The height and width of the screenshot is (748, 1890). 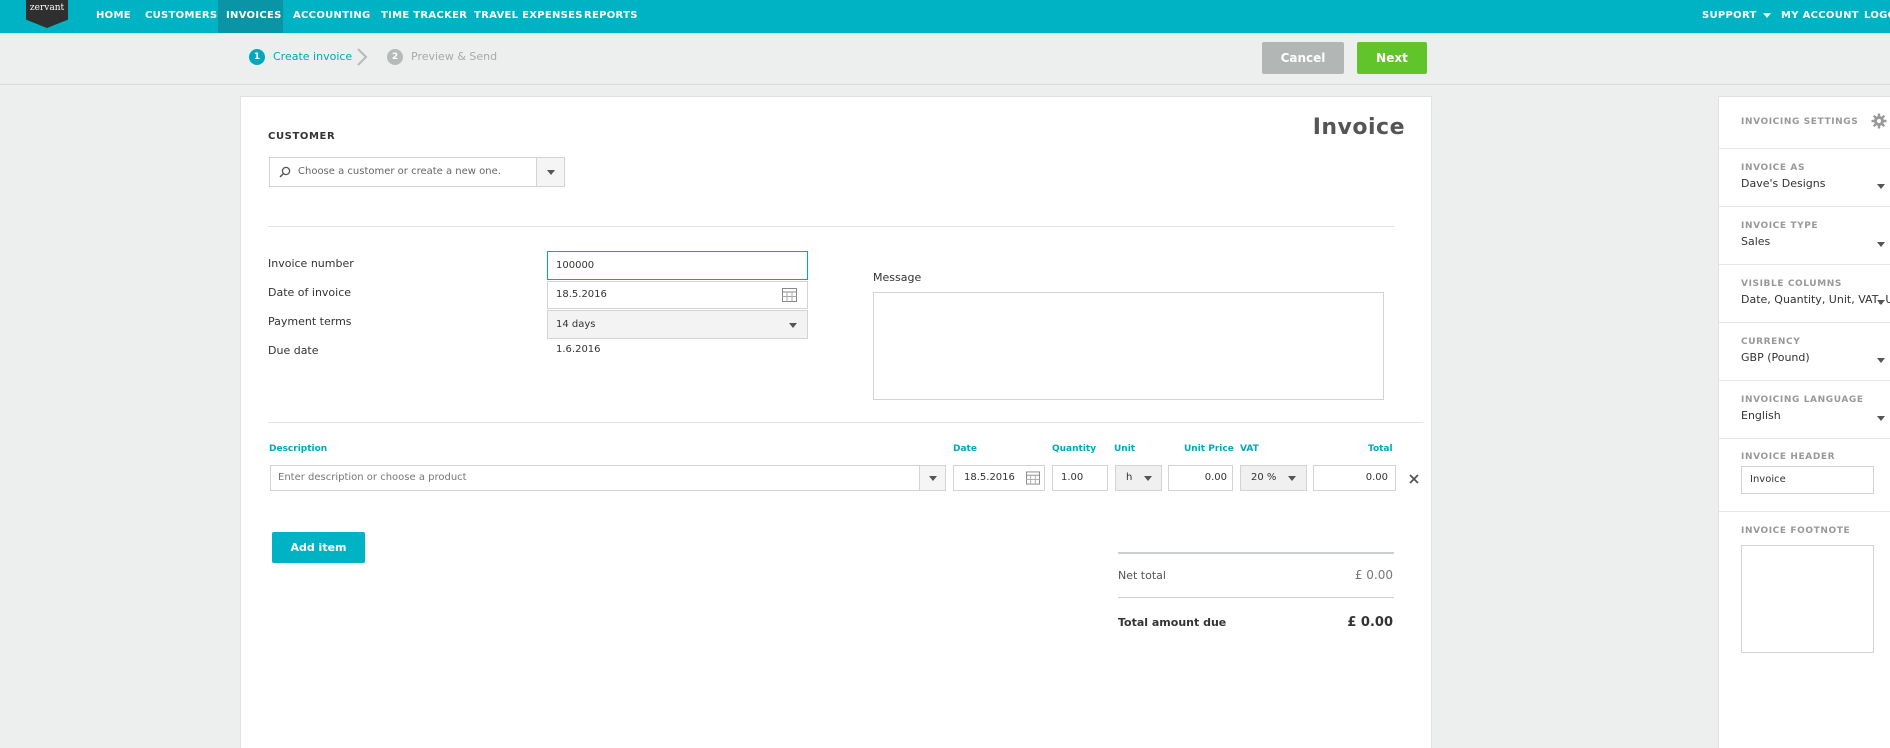 What do you see at coordinates (1807, 480) in the screenshot?
I see `invoice-header-input: Invoice` at bounding box center [1807, 480].